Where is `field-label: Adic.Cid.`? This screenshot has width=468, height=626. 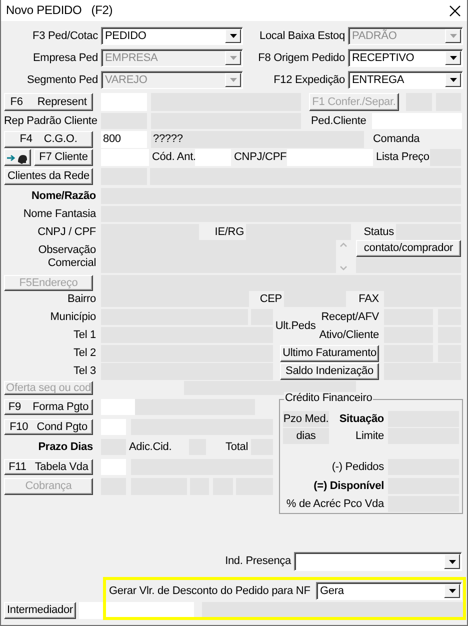 field-label: Adic.Cid. is located at coordinates (151, 447).